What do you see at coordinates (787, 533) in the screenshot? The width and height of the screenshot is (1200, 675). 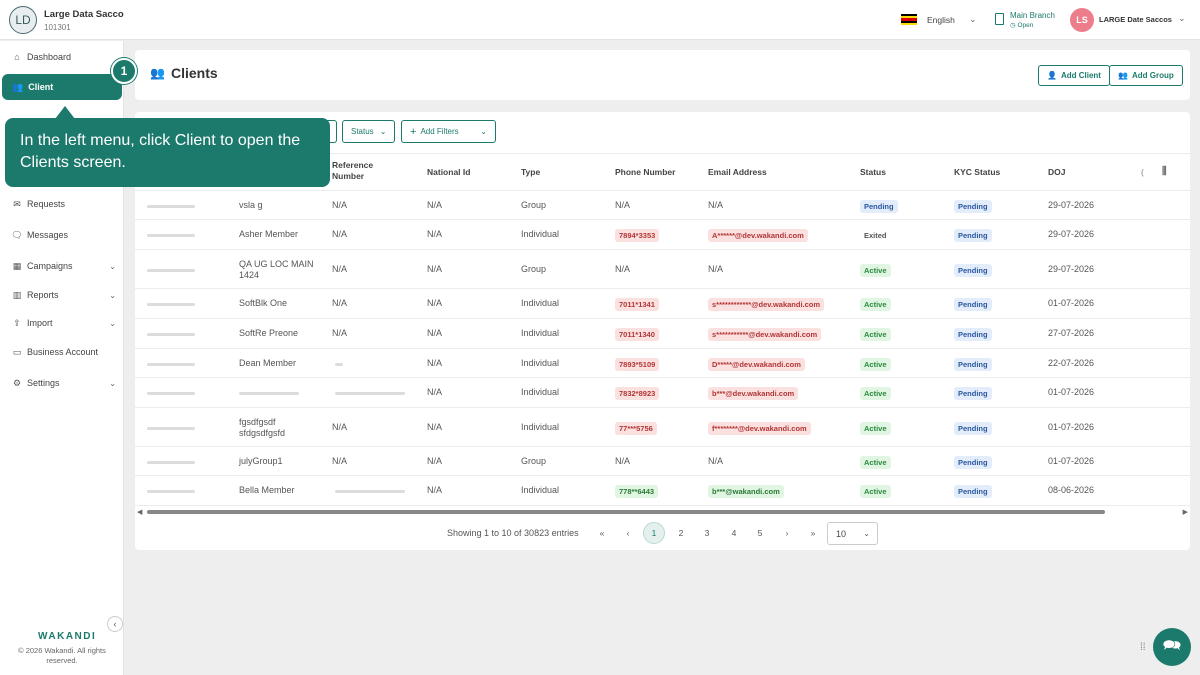 I see `next-page-button: ›` at bounding box center [787, 533].